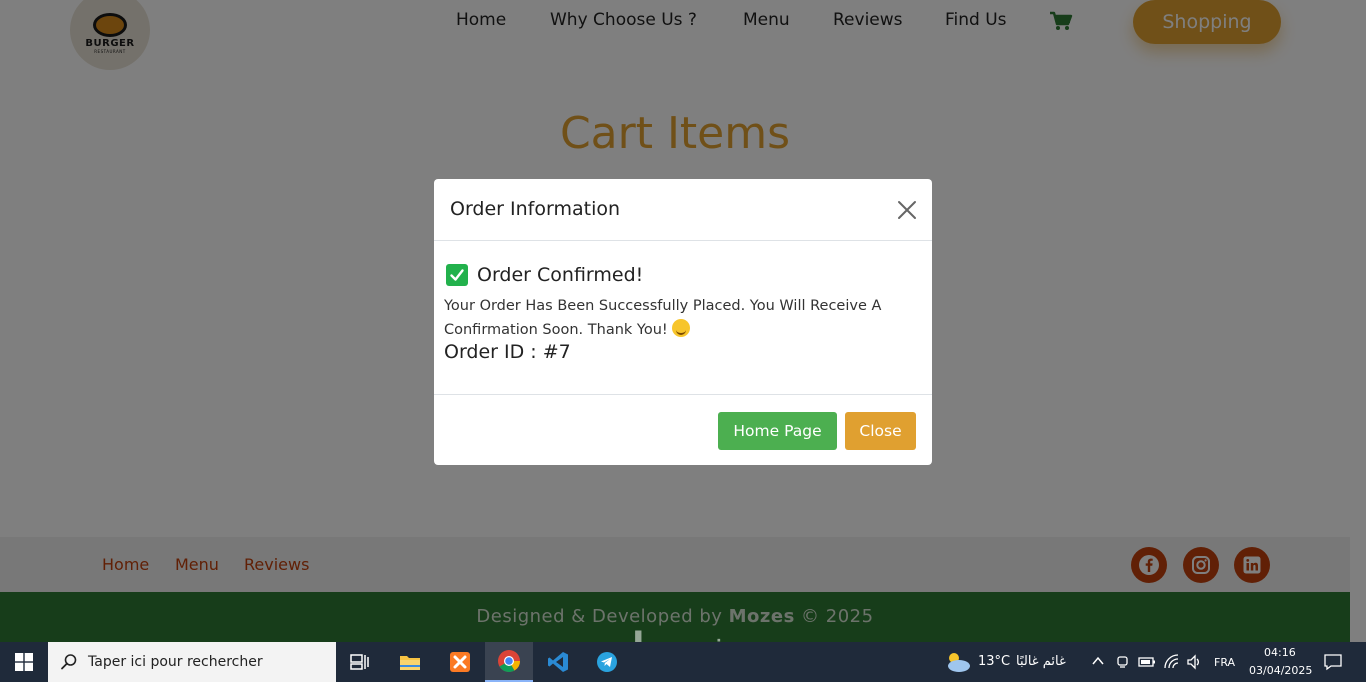 The width and height of the screenshot is (1366, 682). I want to click on taskbar-search: Taper ici pour rechercher, so click(192, 662).